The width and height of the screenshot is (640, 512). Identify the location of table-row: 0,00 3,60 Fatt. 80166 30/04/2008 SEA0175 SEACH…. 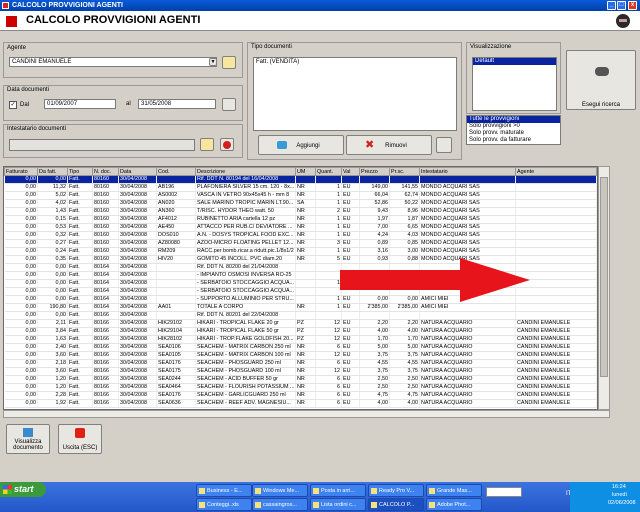
(300, 371).